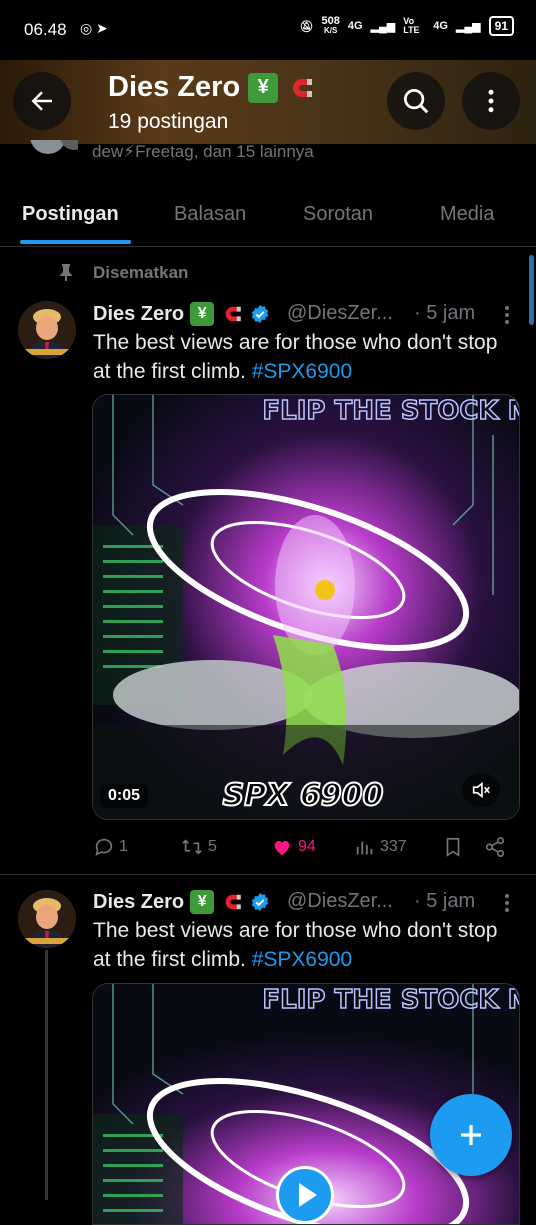 Image resolution: width=536 pixels, height=1225 pixels. I want to click on more-options-button, so click(491, 101).